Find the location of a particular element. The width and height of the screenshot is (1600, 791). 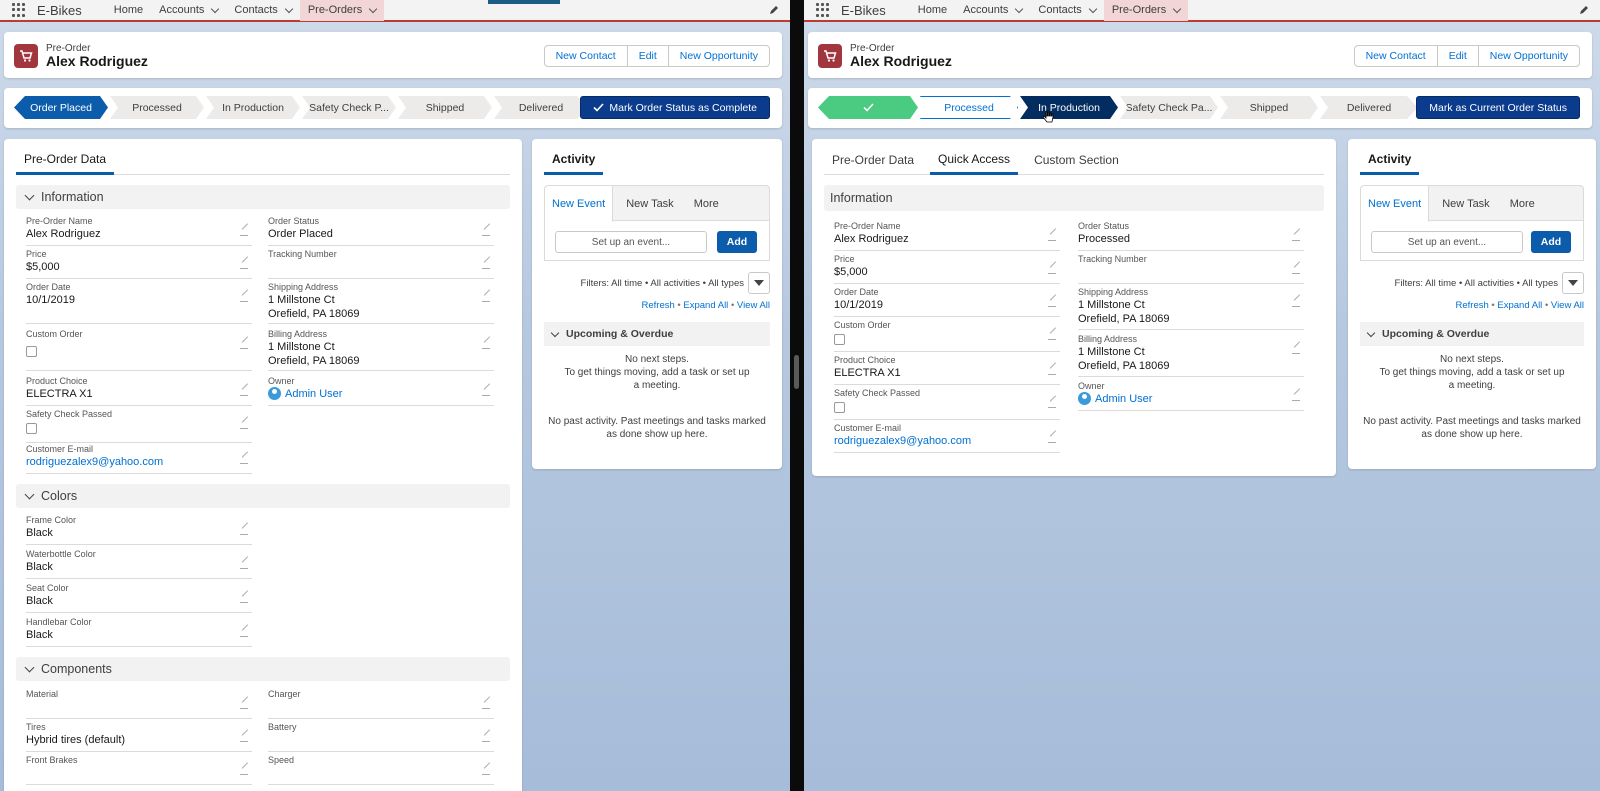

mark-current-status-button: Mark as Current Order Status is located at coordinates (1498, 107).